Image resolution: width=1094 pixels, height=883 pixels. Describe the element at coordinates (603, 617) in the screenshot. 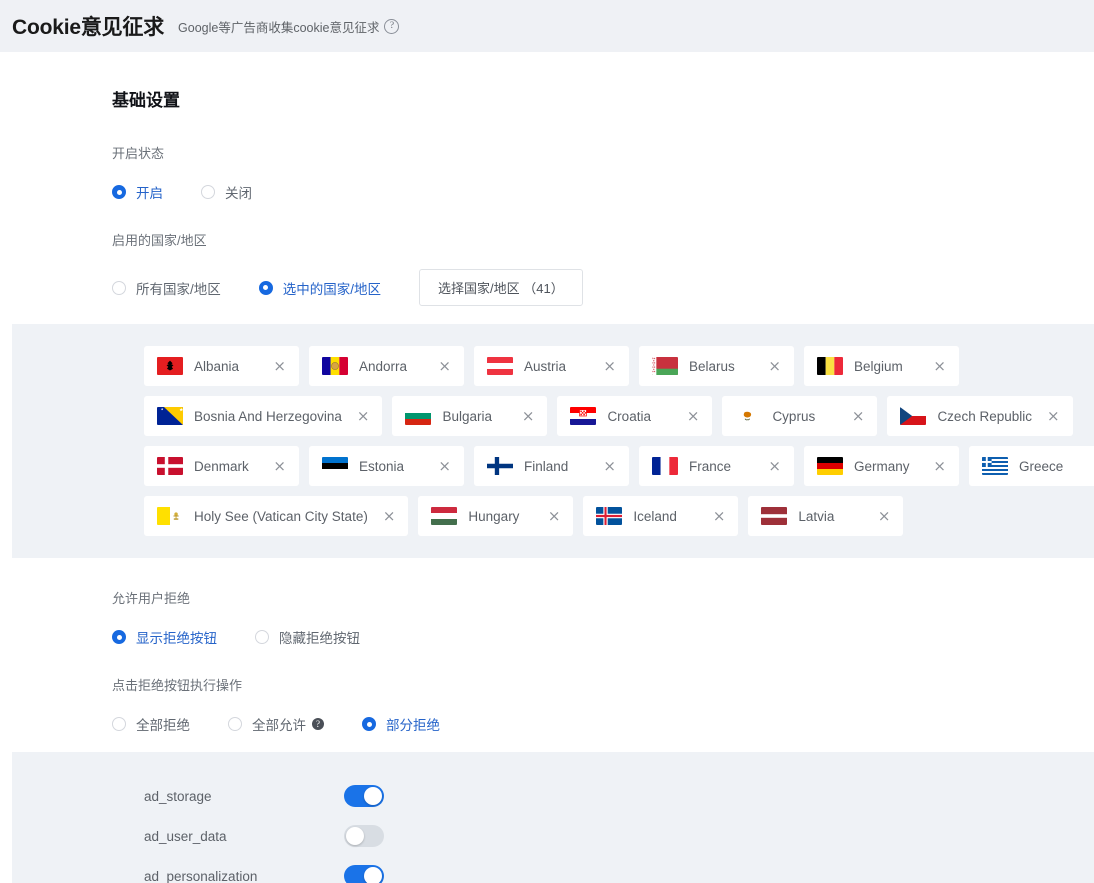

I see `field-allow-reject: 允许用户拒绝 显示拒绝按钮 隐藏拒绝按钮` at that location.